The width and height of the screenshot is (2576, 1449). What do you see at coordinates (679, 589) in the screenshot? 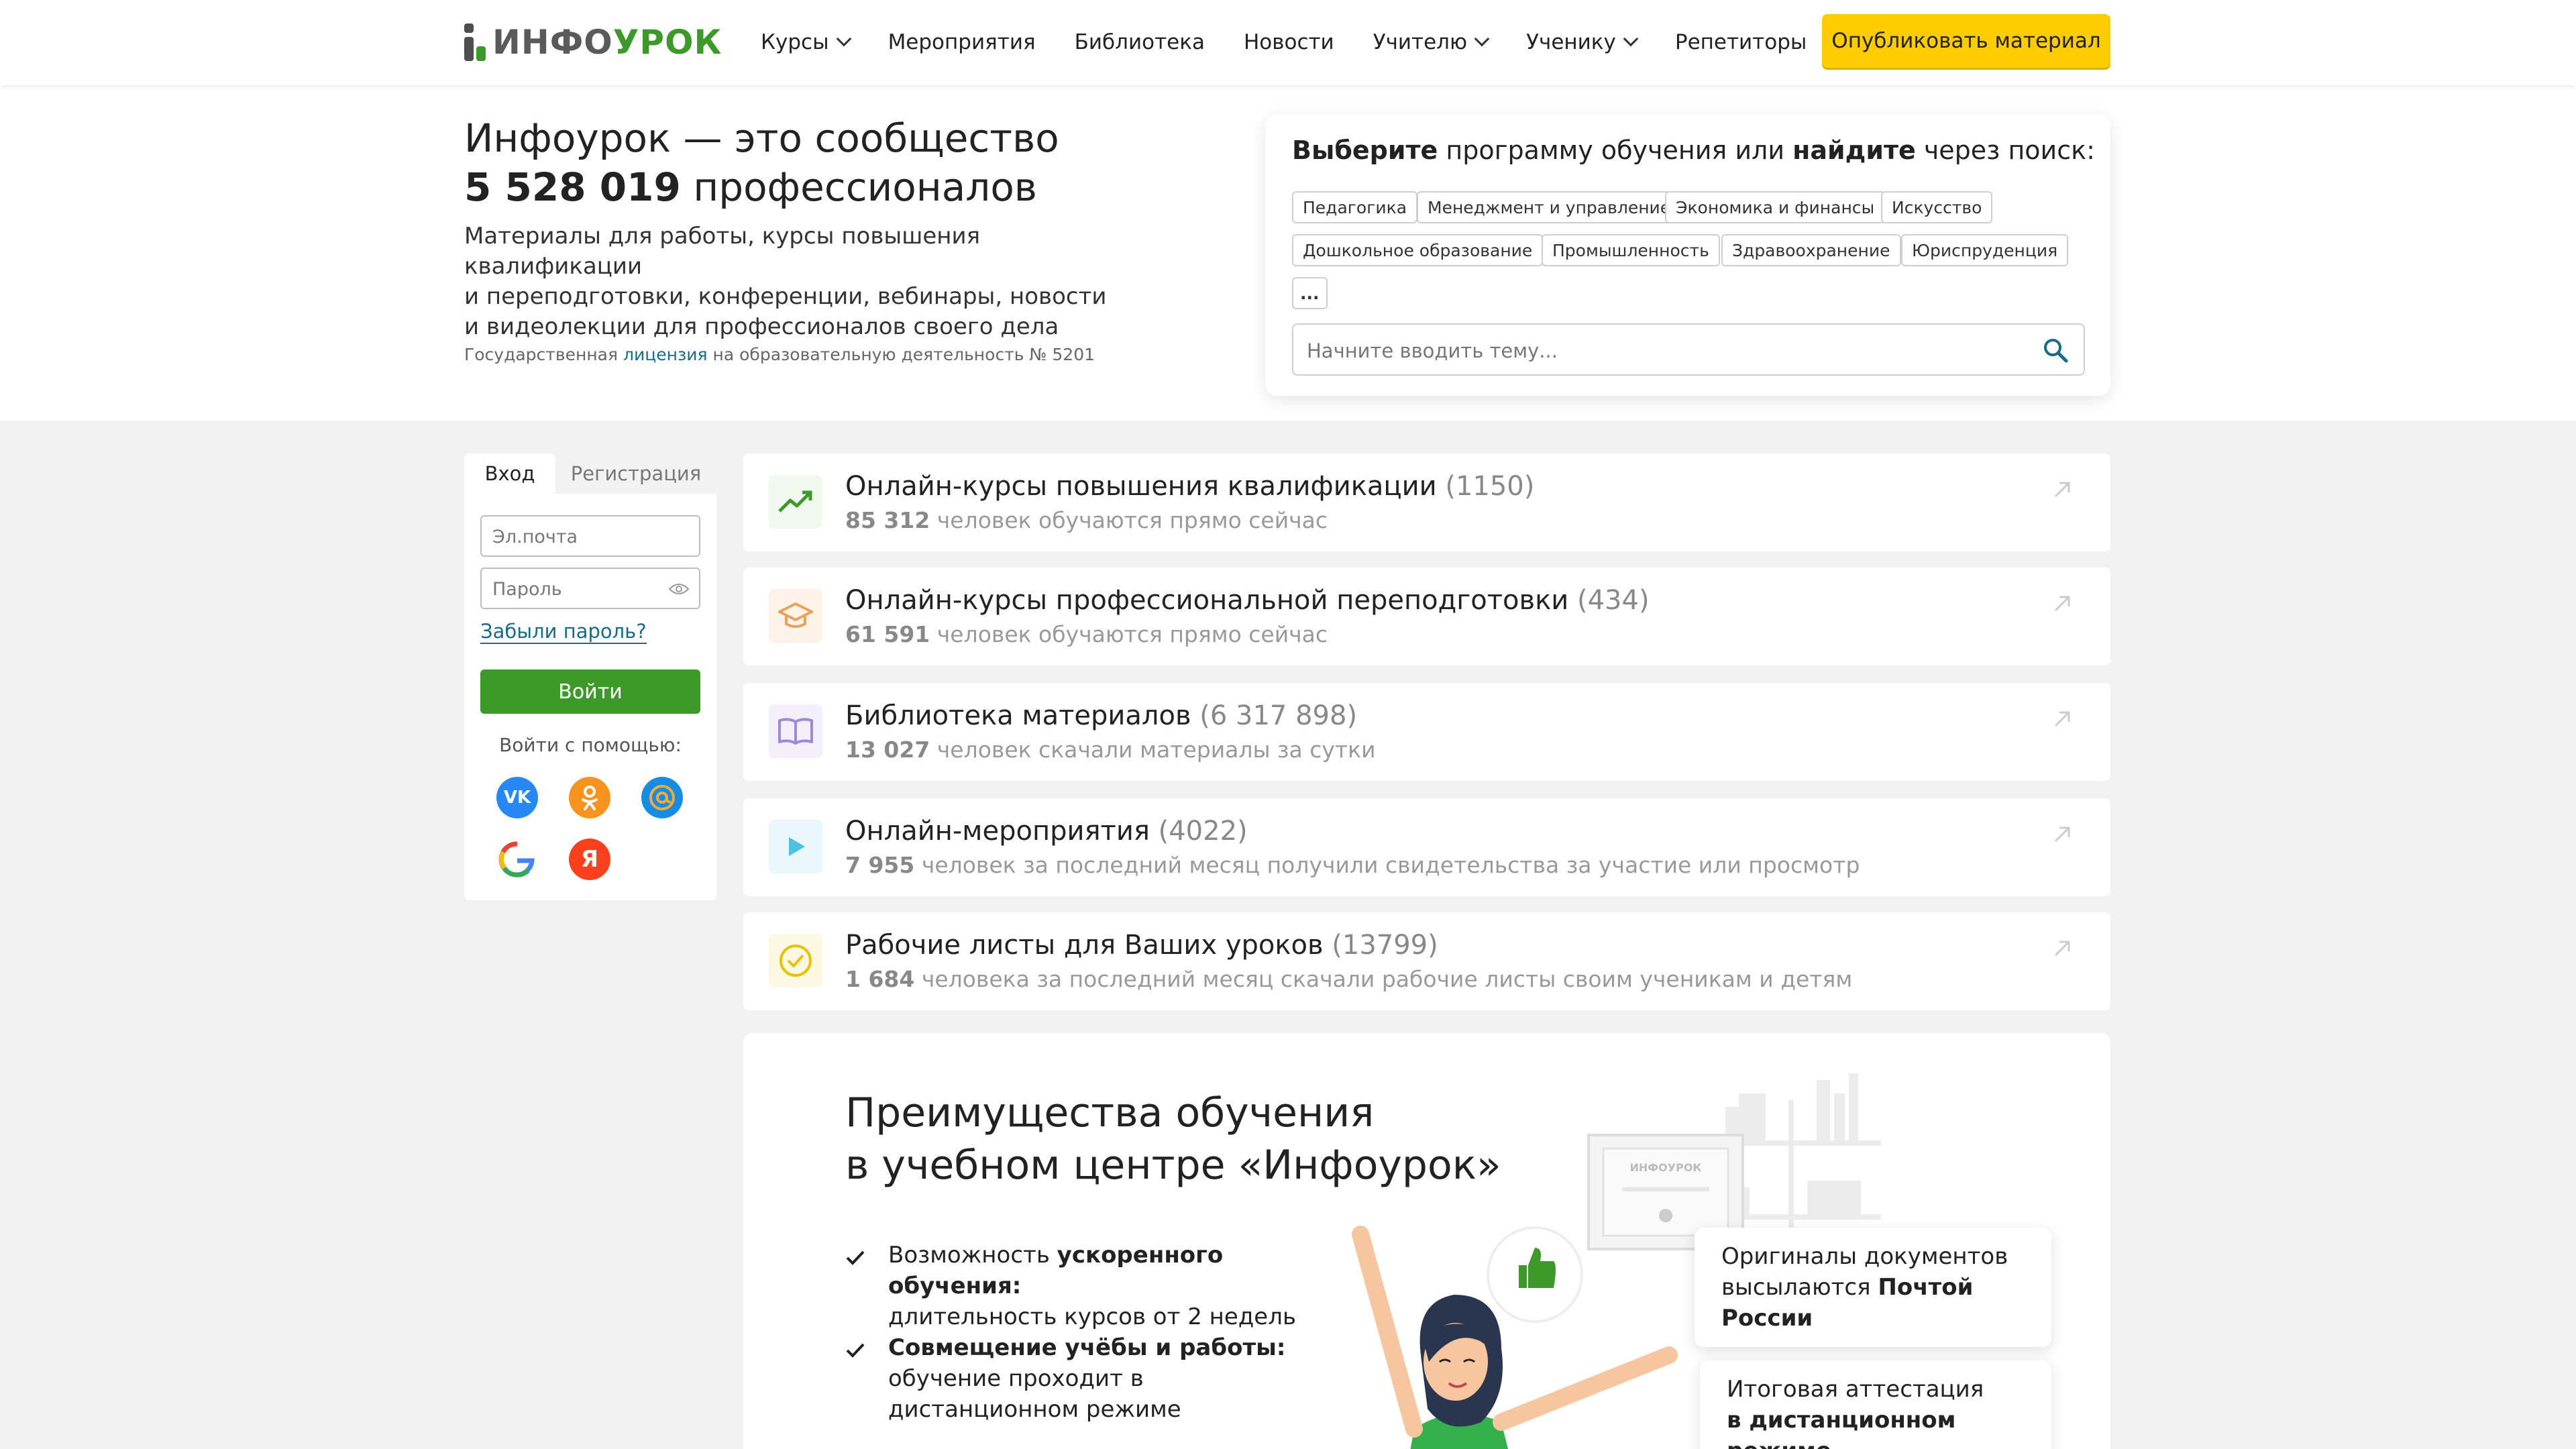
I see `eye-icon` at bounding box center [679, 589].